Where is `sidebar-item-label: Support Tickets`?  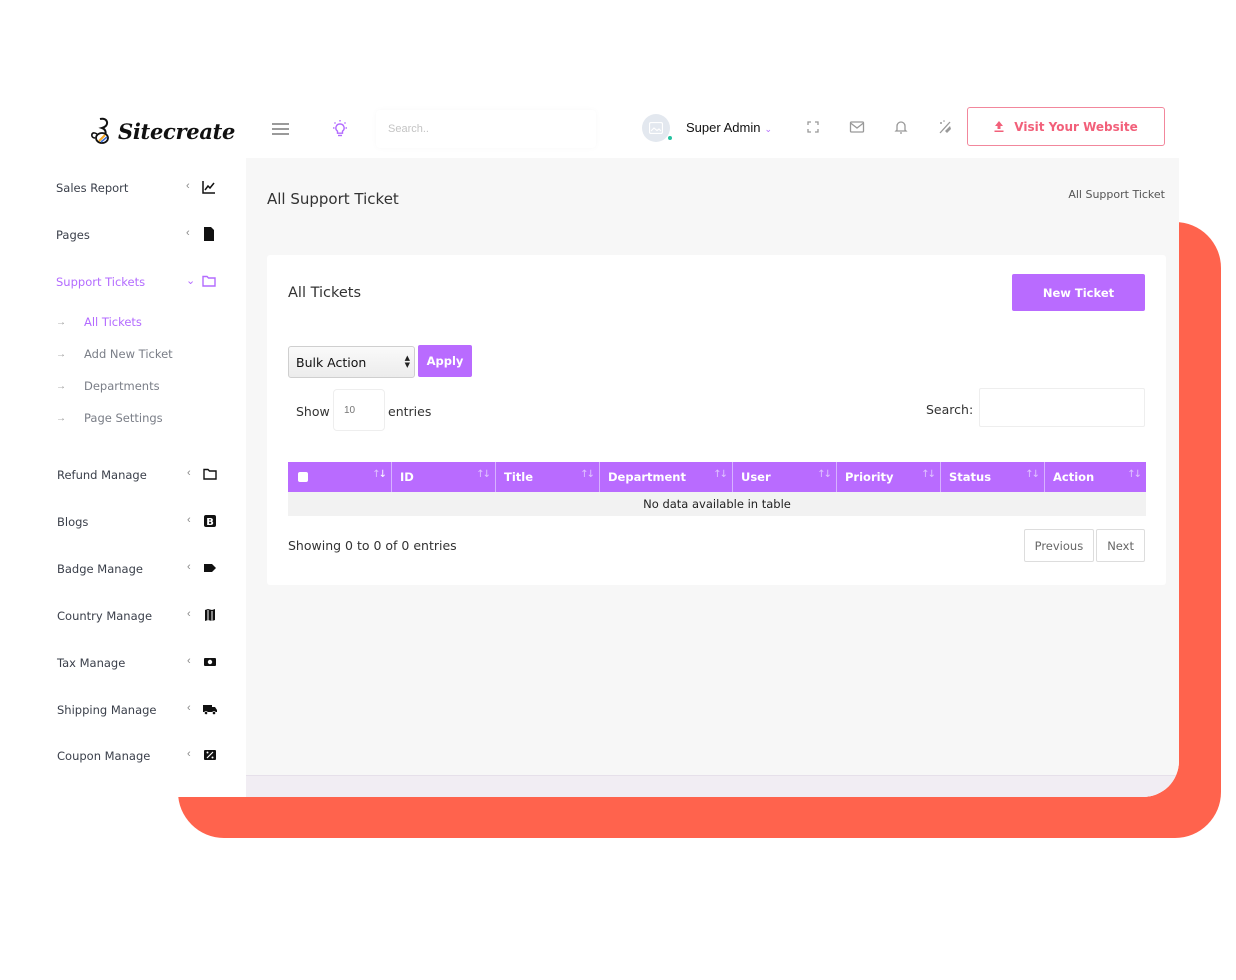
sidebar-item-label: Support Tickets is located at coordinates (101, 282).